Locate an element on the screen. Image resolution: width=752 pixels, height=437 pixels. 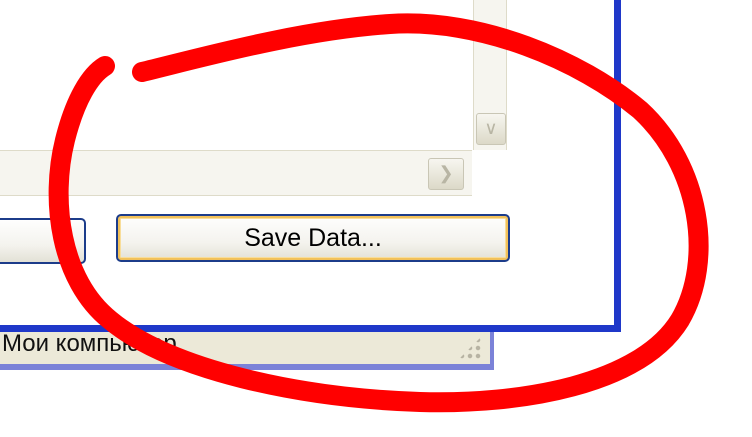
scroll-right-button: ❯ is located at coordinates (446, 174).